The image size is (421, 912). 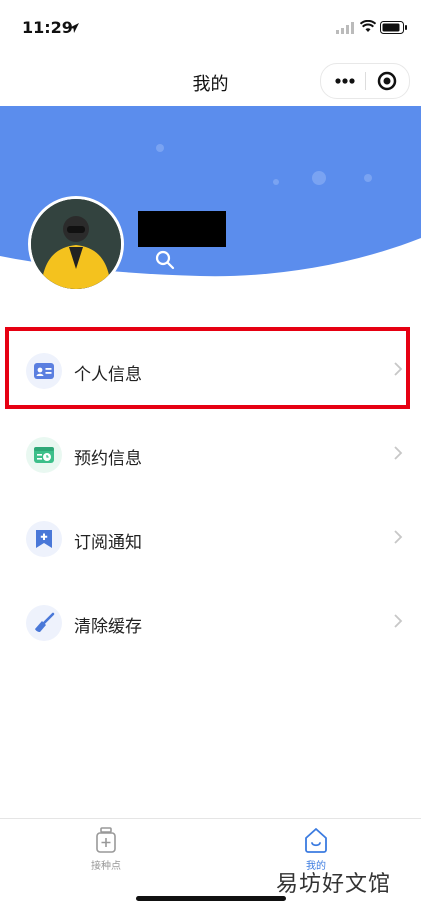 What do you see at coordinates (108, 543) in the screenshot?
I see `menu-item-label: 订阅通知` at bounding box center [108, 543].